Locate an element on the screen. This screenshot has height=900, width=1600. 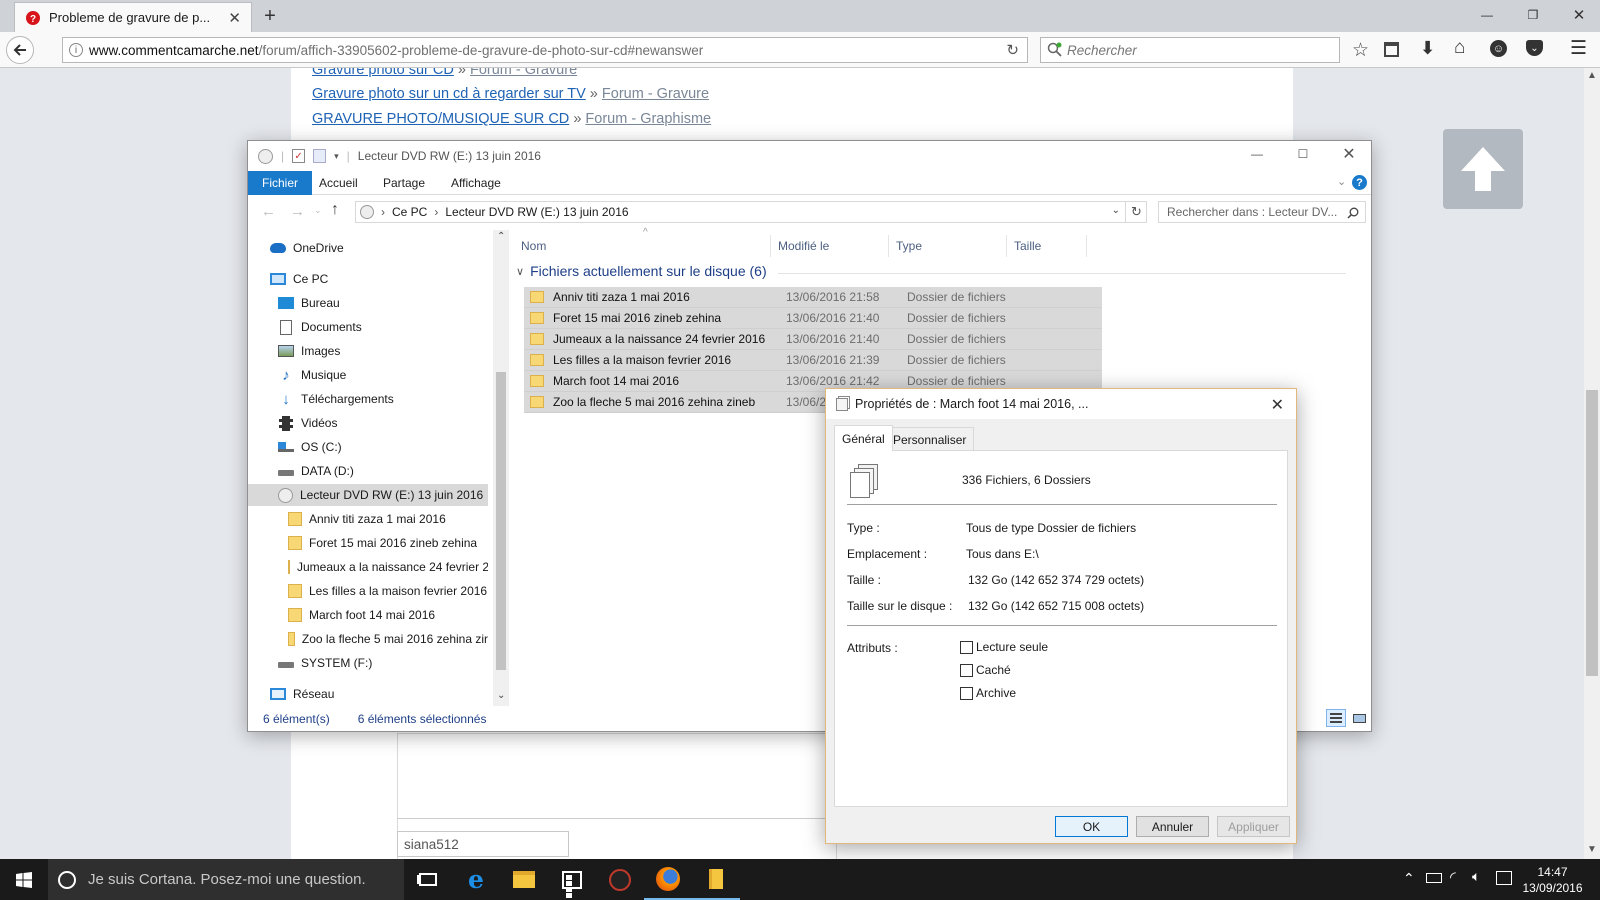
help-icon: ? is located at coordinates (1359, 182).